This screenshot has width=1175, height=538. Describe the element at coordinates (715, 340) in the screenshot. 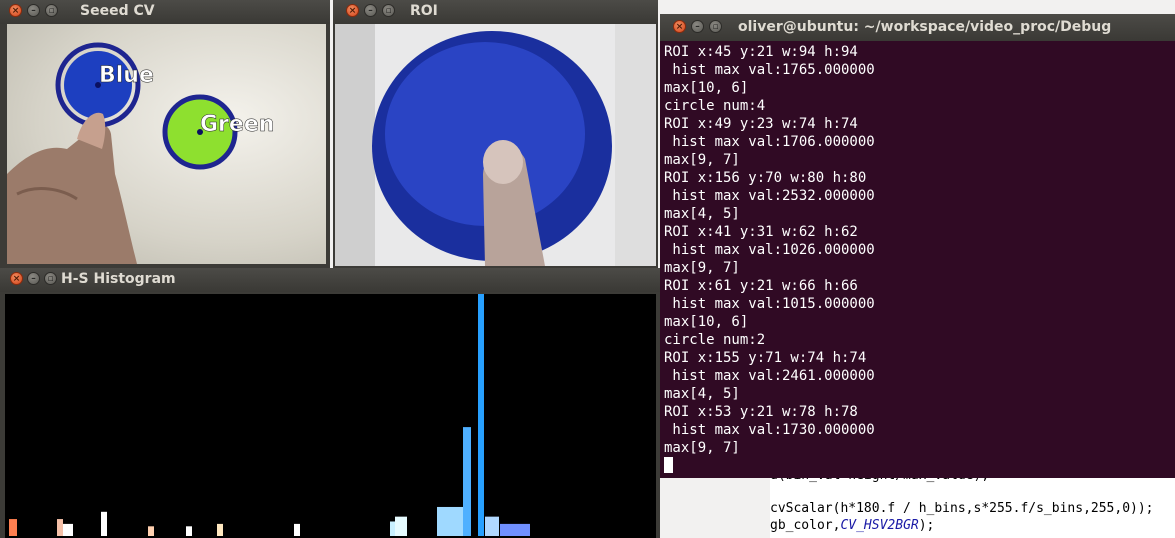

I see `terminal-line: circle num:2` at that location.